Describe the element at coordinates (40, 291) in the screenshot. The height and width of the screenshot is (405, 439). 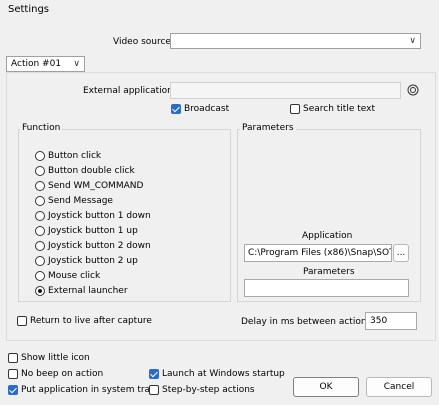
I see `radio-button-selected` at that location.